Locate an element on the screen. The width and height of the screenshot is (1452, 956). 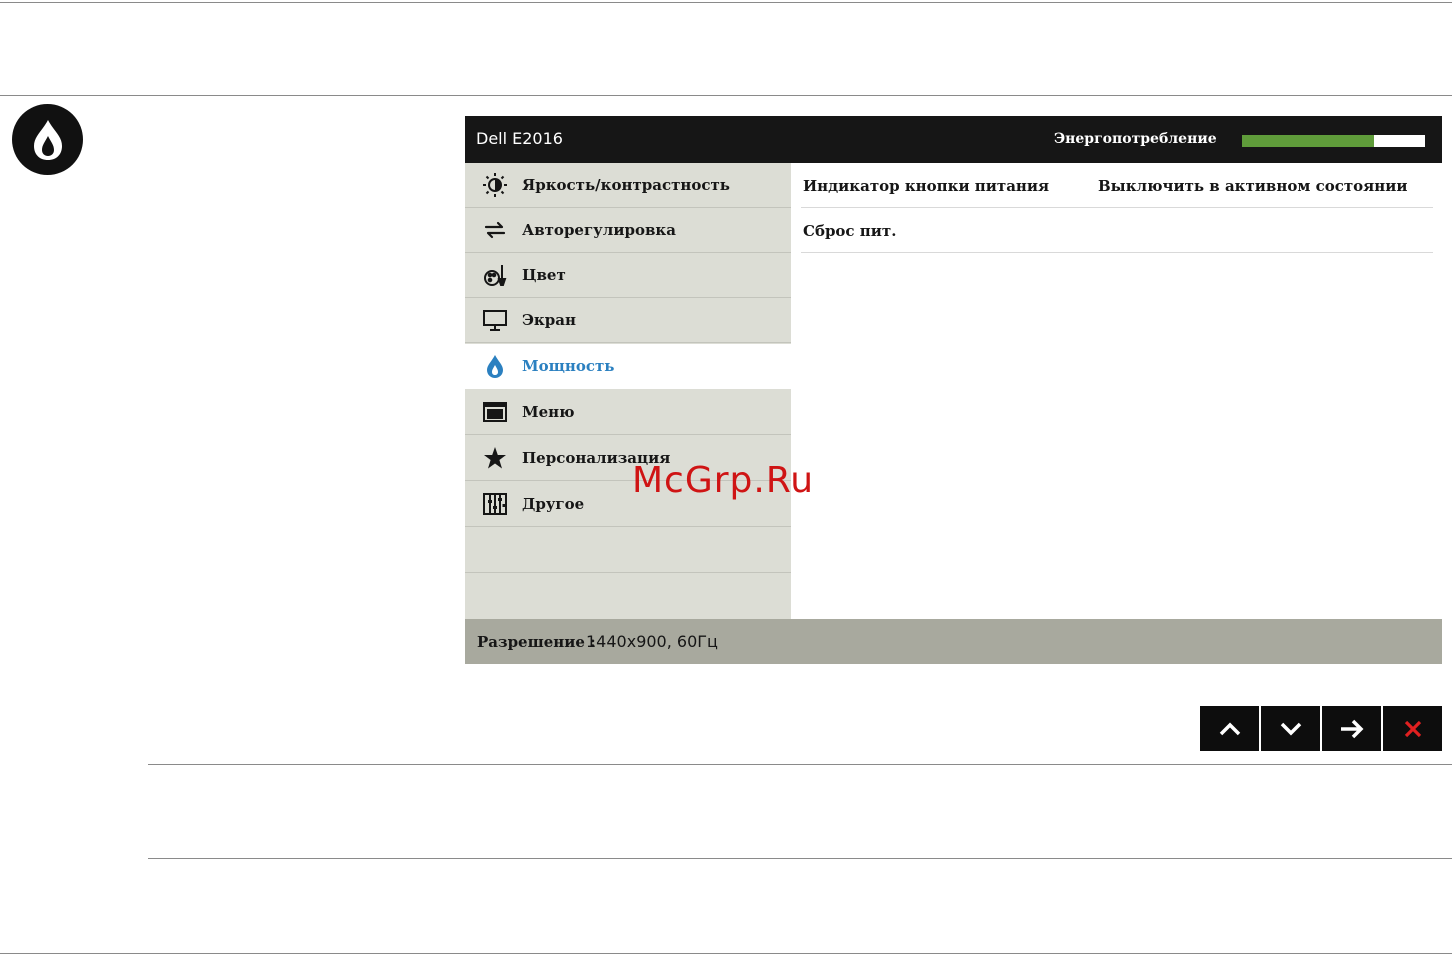
menu-item-label: Яркость/контрастность is located at coordinates (626, 185).